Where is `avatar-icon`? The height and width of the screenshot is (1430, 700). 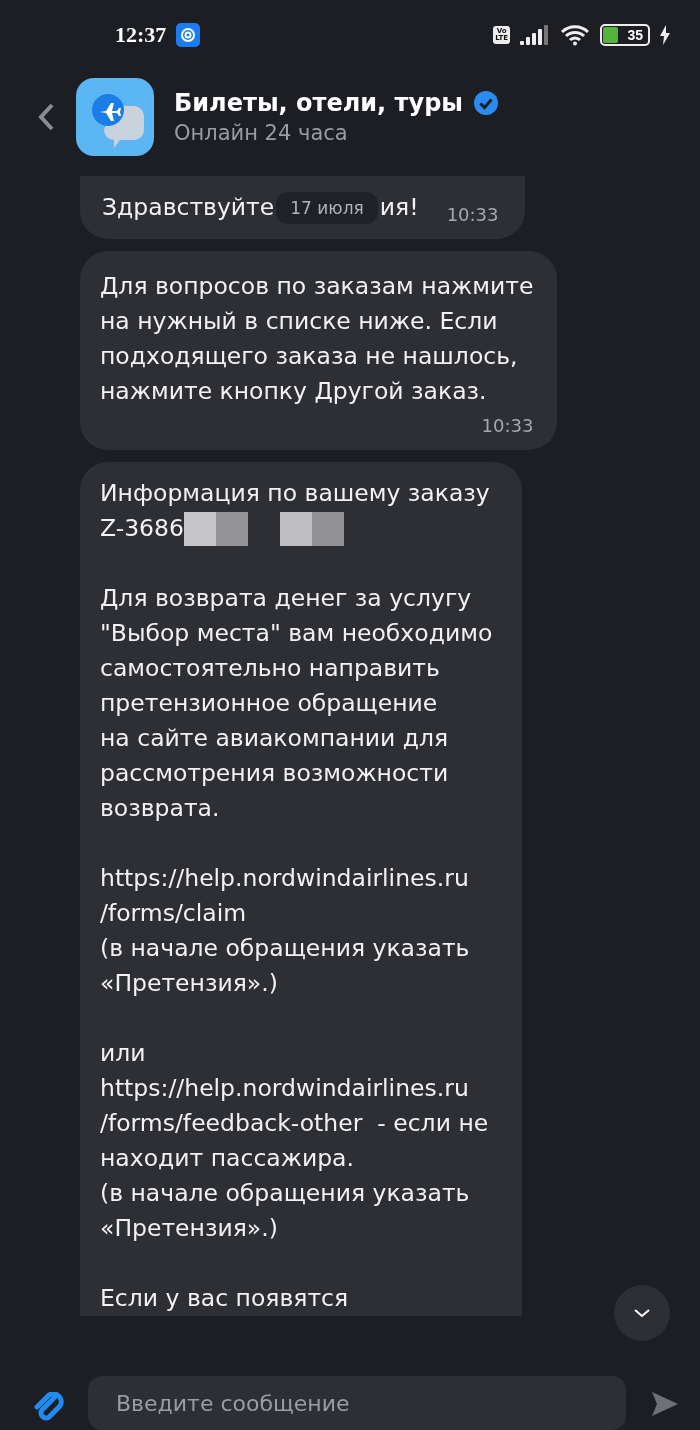
avatar-icon is located at coordinates (115, 117).